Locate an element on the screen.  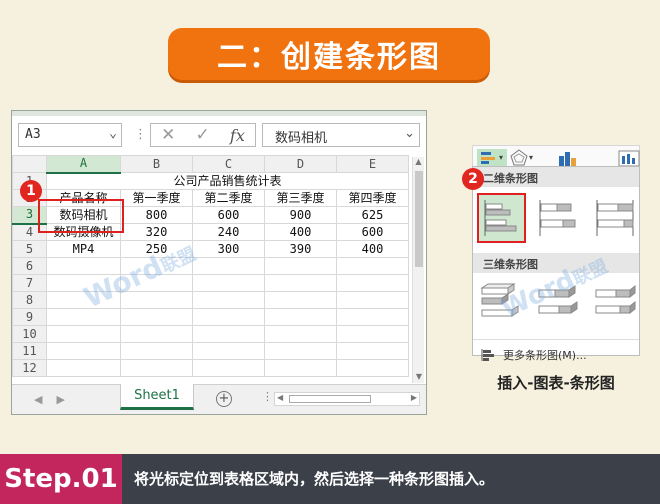
3d-stacked-bar-icon is located at coordinates (556, 304).